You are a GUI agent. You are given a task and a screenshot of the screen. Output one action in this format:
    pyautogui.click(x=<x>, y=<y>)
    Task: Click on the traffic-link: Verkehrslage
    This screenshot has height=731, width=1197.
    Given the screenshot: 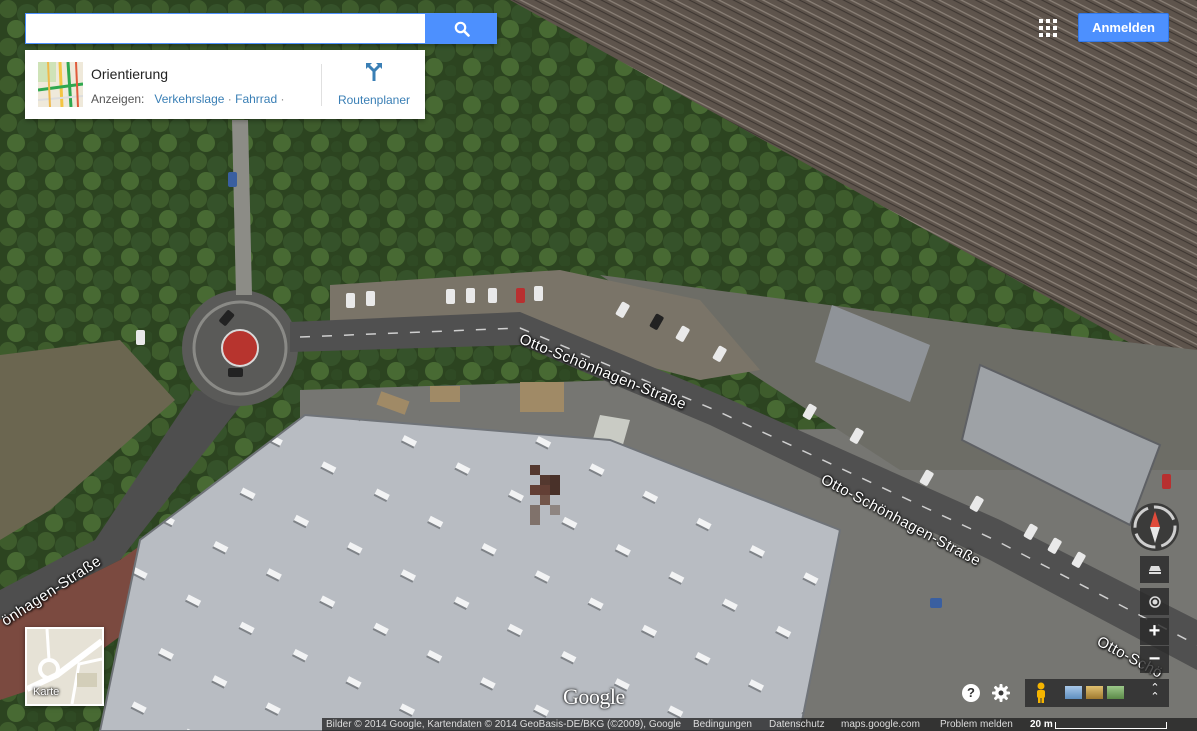 What is the action you would take?
    pyautogui.click(x=189, y=99)
    